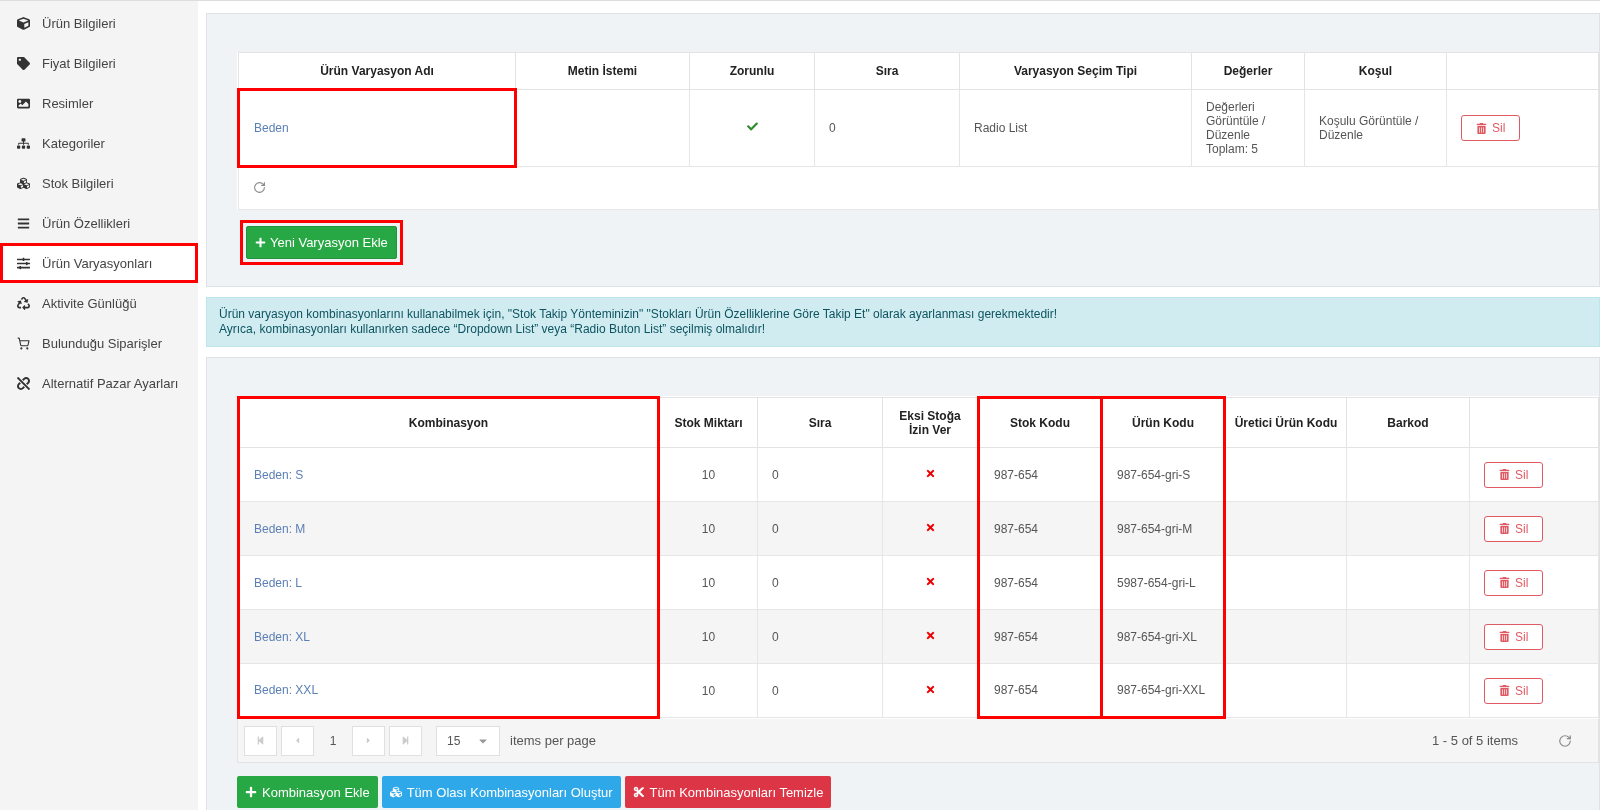 The width and height of the screenshot is (1600, 810). What do you see at coordinates (278, 582) in the screenshot?
I see `combination-link: Beden: L` at bounding box center [278, 582].